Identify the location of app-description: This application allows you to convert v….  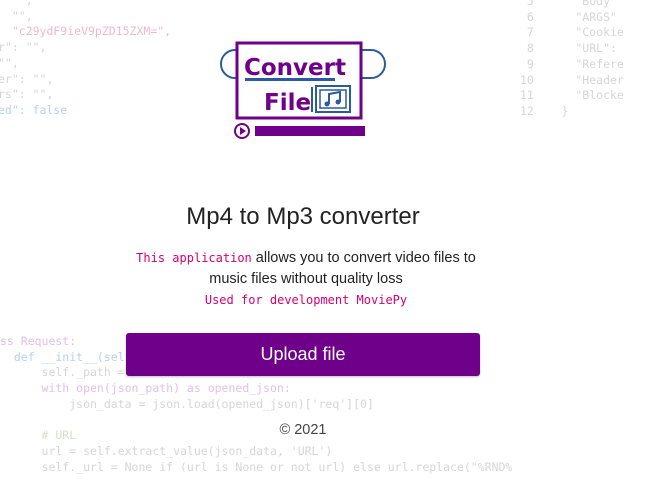
(306, 269).